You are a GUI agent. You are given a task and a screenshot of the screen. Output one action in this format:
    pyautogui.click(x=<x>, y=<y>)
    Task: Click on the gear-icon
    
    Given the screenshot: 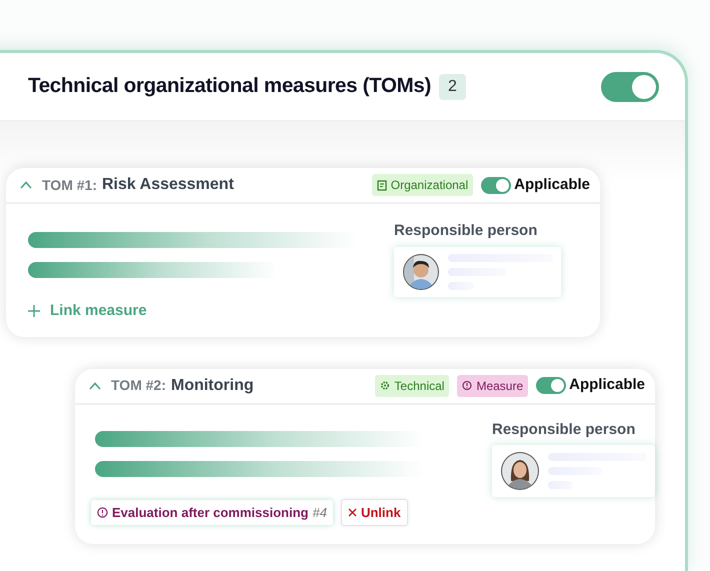 What is the action you would take?
    pyautogui.click(x=385, y=385)
    